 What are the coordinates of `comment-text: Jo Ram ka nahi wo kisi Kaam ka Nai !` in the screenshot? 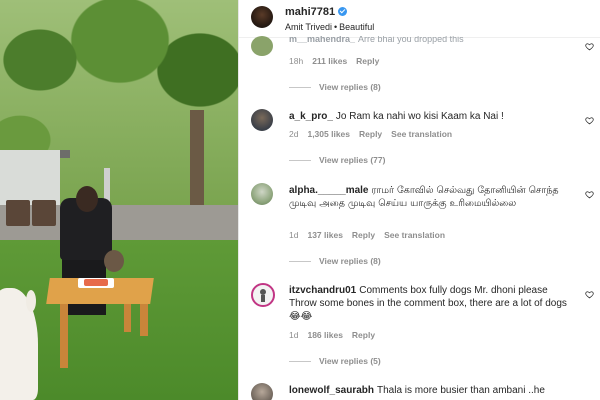 It's located at (419, 116).